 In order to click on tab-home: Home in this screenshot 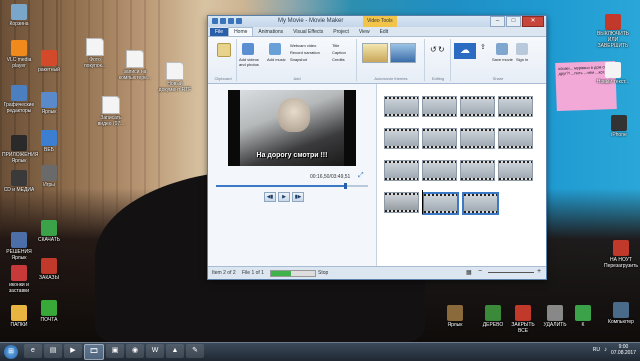, I will do `click(241, 31)`.